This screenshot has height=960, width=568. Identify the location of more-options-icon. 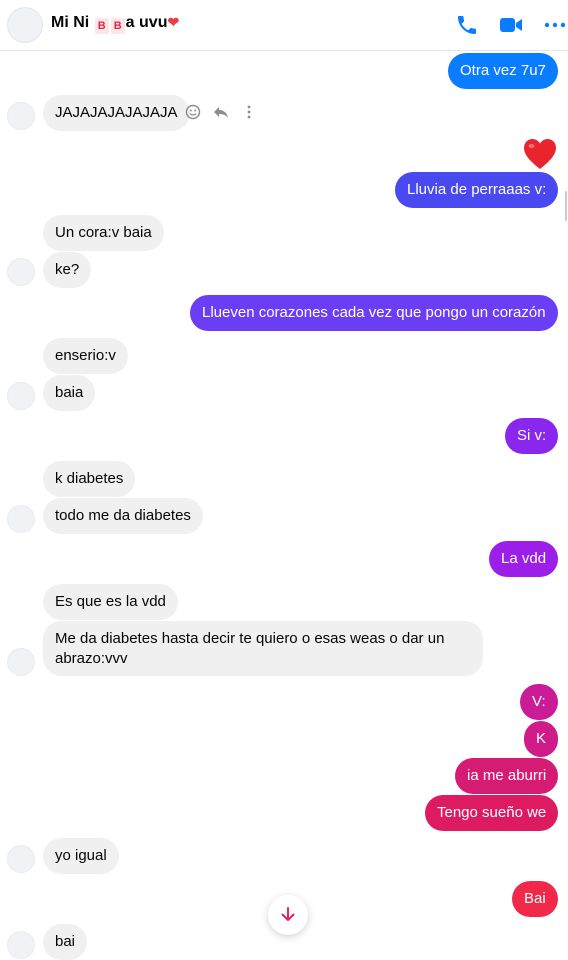
(555, 25).